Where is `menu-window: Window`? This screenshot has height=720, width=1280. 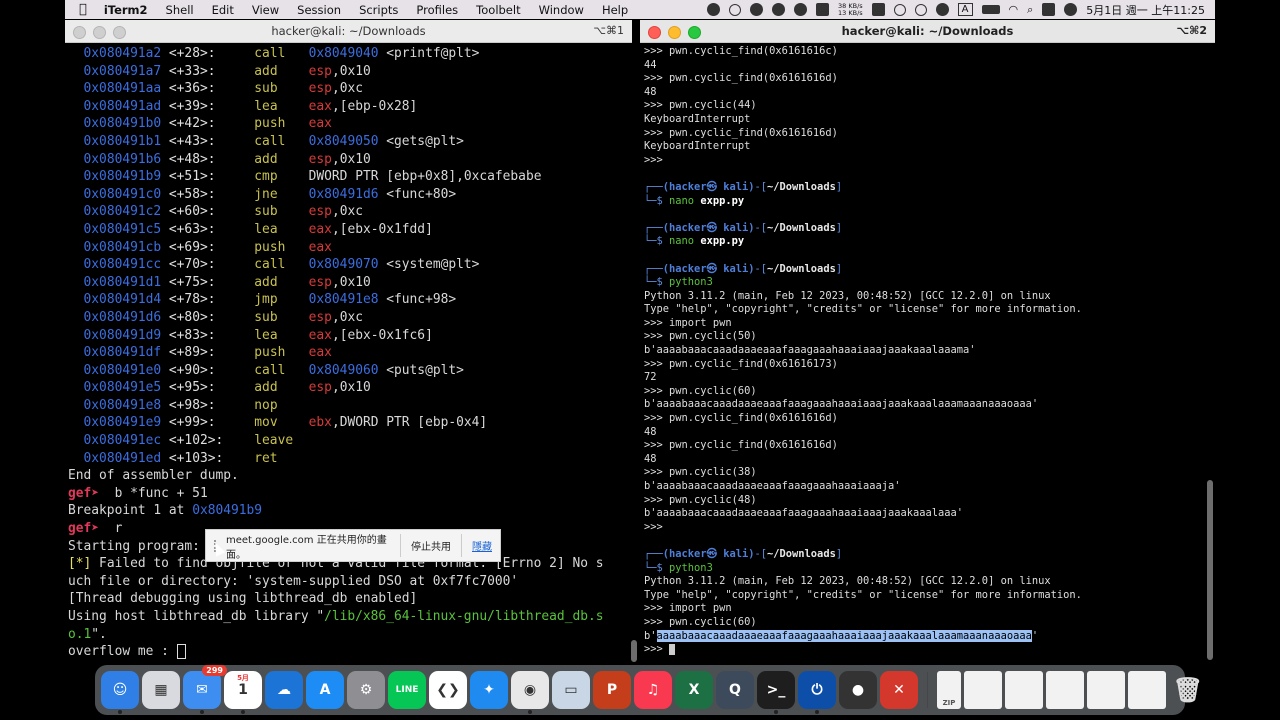
menu-window: Window is located at coordinates (561, 10).